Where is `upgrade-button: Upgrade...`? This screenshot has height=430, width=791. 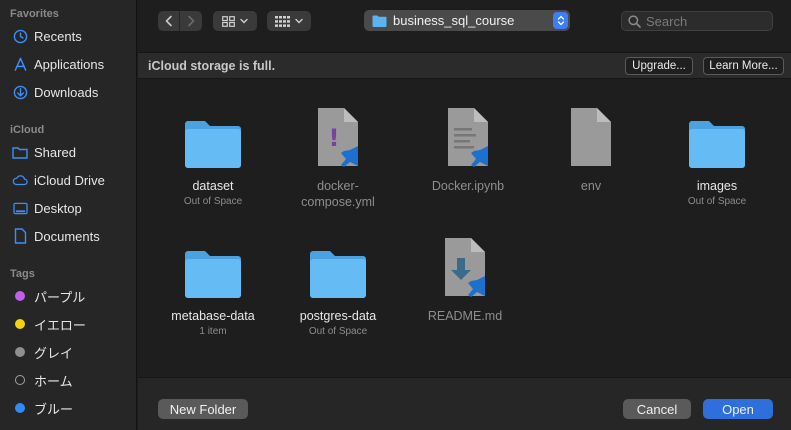
upgrade-button: Upgrade... is located at coordinates (659, 66).